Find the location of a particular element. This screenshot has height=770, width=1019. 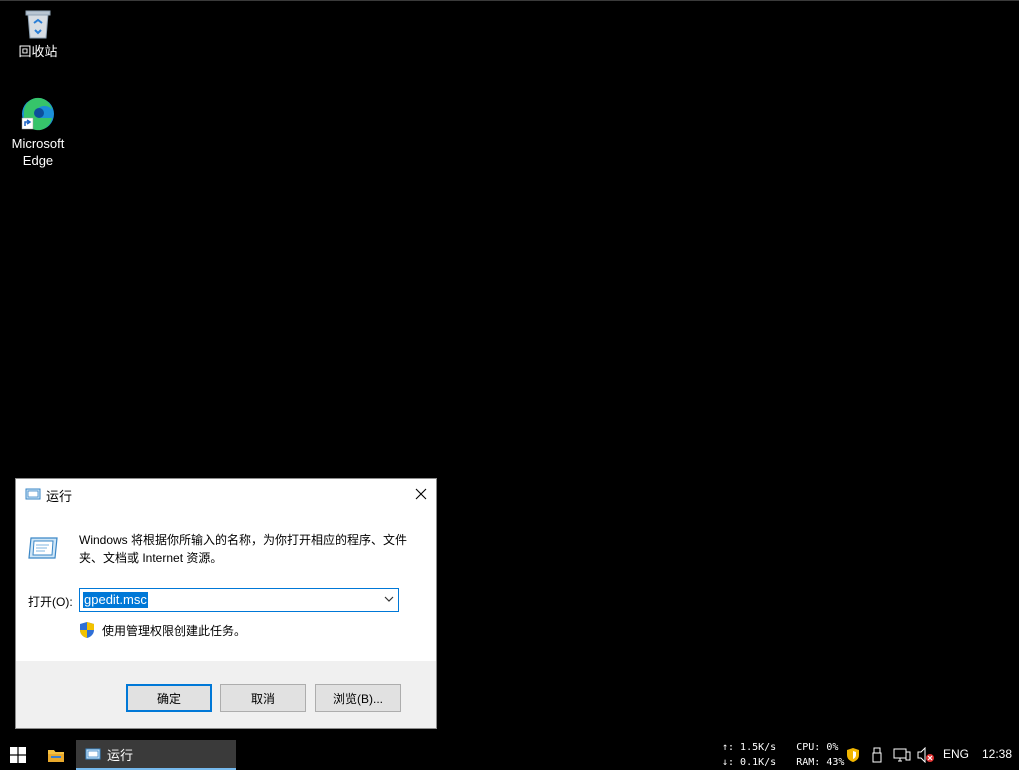

edge-icon is located at coordinates (37, 114).